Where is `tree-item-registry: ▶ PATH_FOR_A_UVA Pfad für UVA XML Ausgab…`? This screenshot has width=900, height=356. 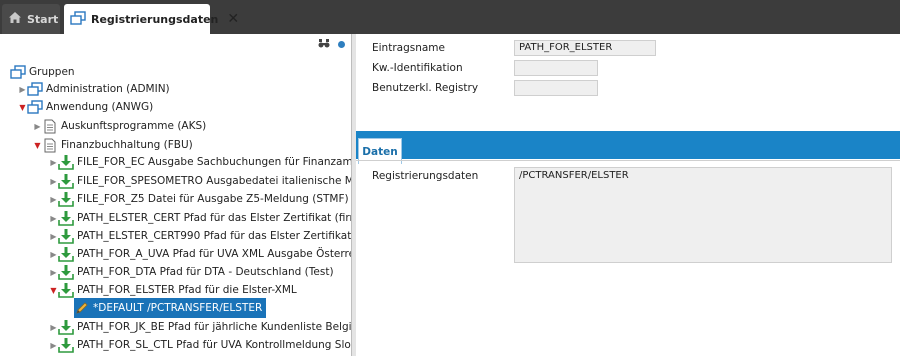 tree-item-registry: ▶ PATH_FOR_A_UVA Pfad für UVA XML Ausgab… is located at coordinates (200, 254).